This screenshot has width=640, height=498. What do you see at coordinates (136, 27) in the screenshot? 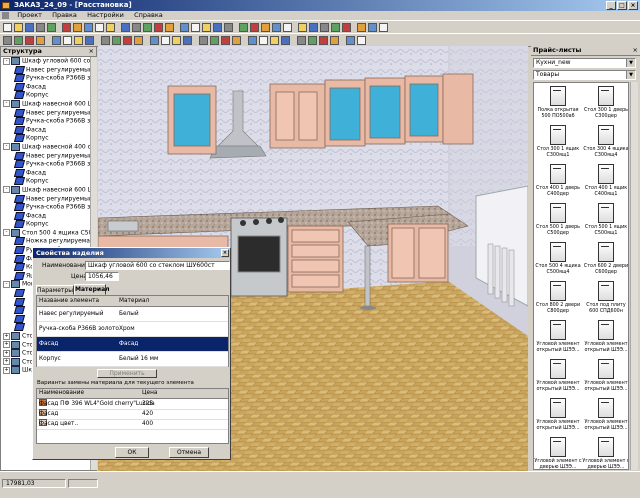
I see `find-icon` at bounding box center [136, 27].